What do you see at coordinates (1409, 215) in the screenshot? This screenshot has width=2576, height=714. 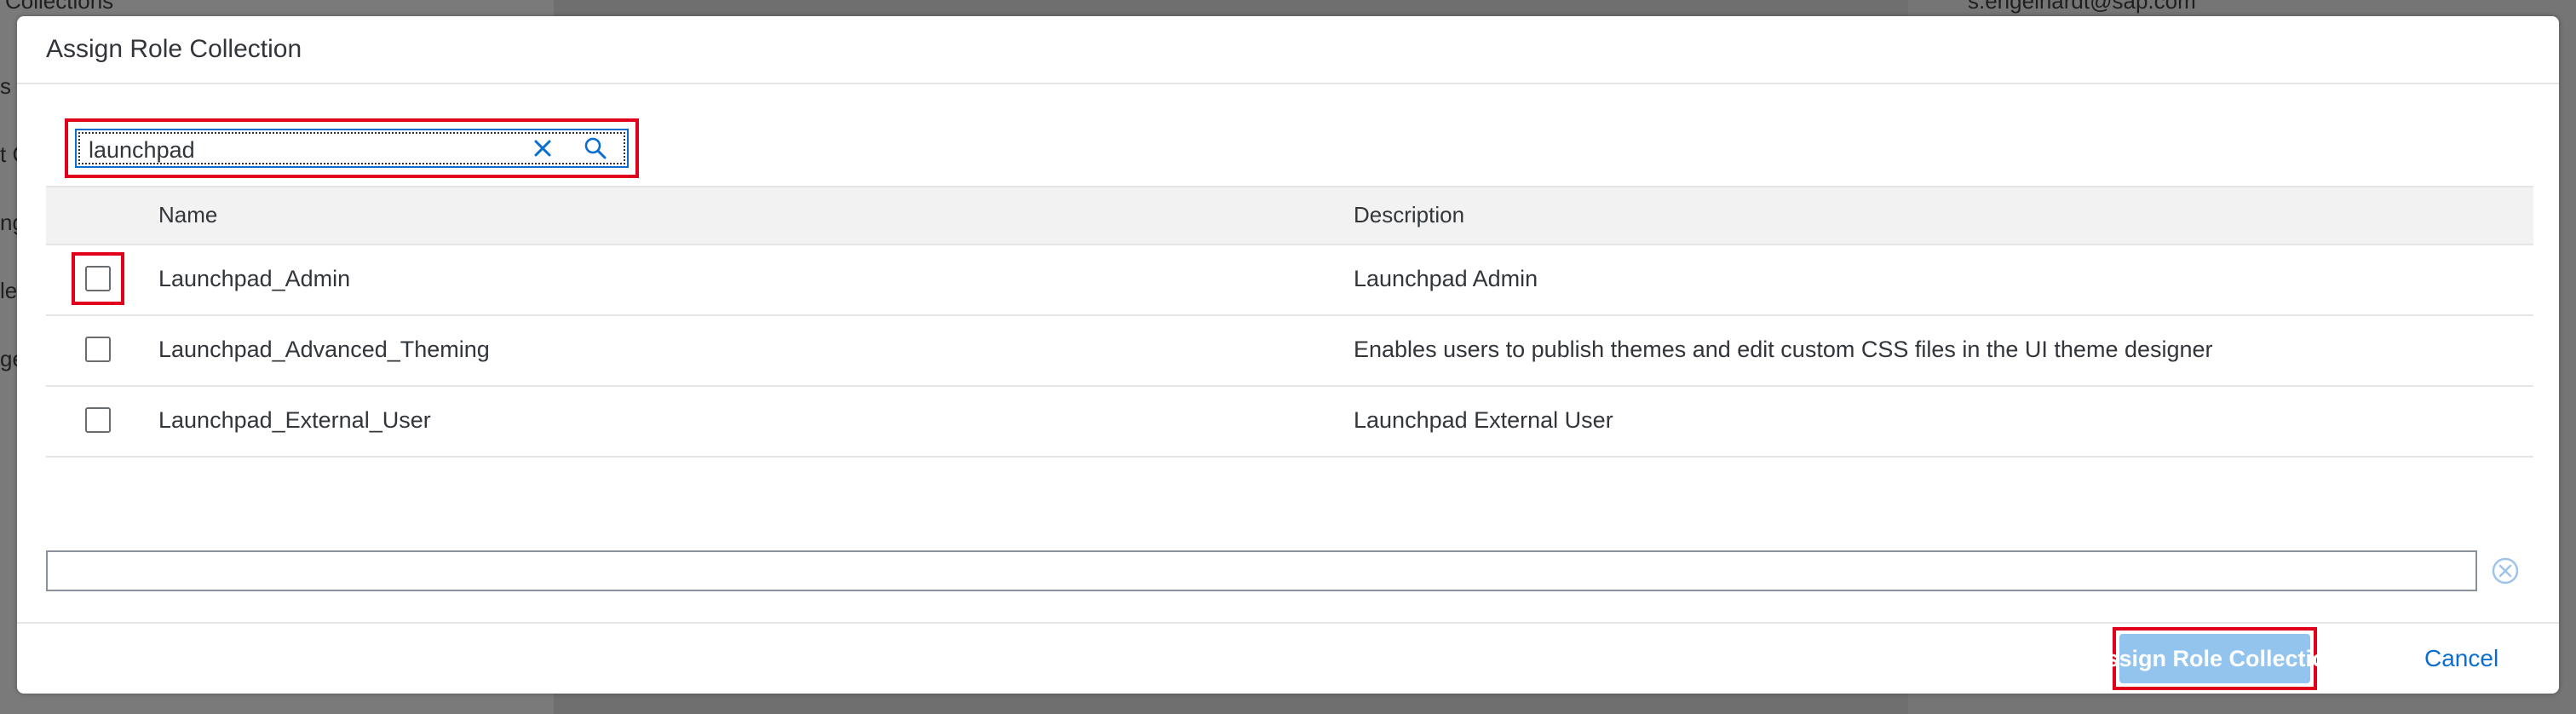 I see `column-header-description: Description` at bounding box center [1409, 215].